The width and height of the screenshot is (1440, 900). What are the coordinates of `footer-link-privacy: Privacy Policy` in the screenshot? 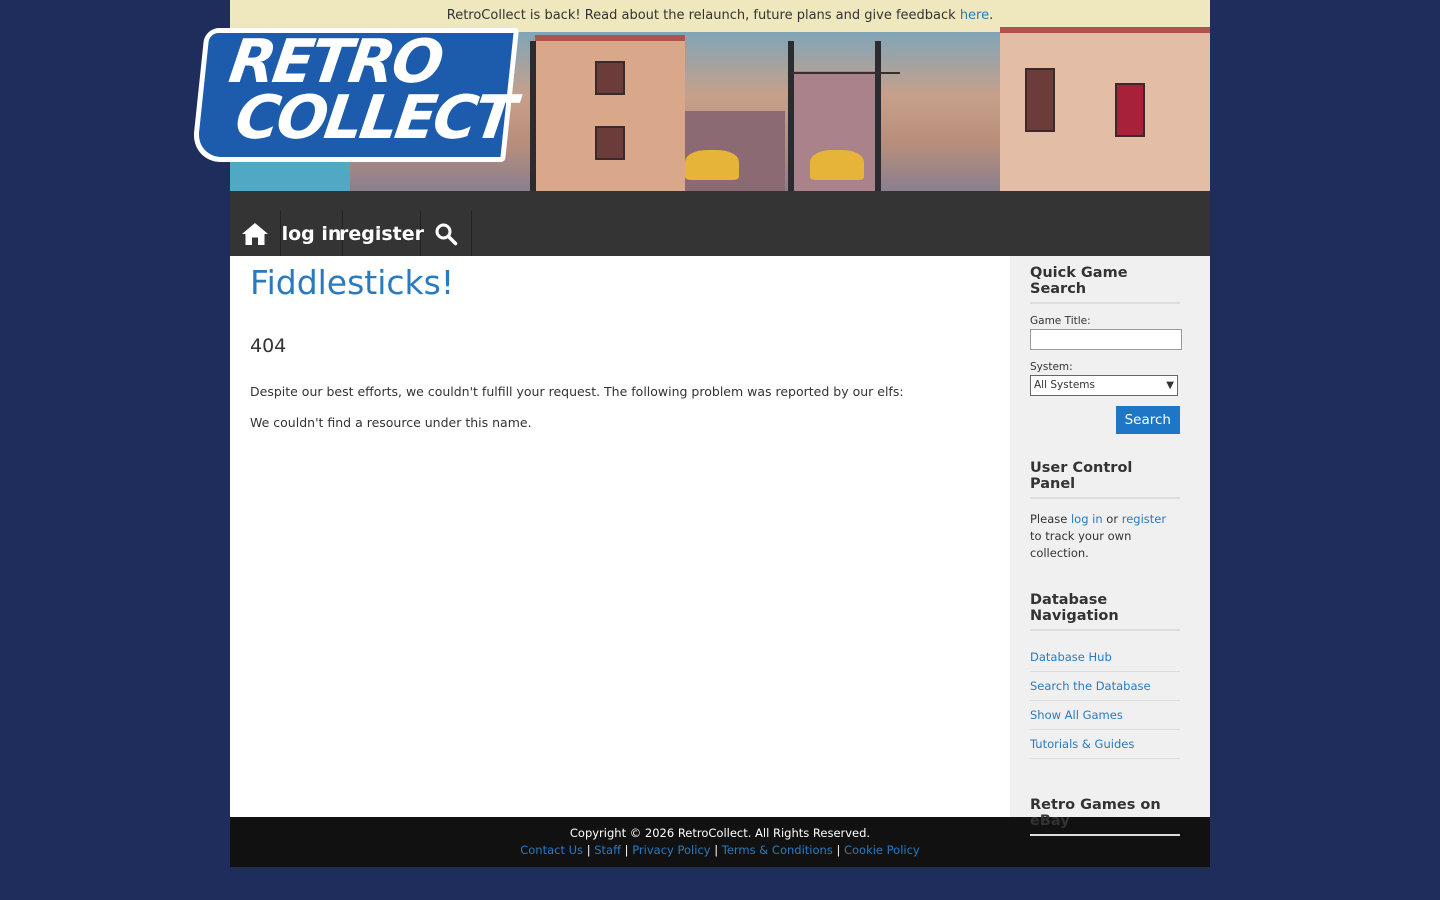 It's located at (671, 850).